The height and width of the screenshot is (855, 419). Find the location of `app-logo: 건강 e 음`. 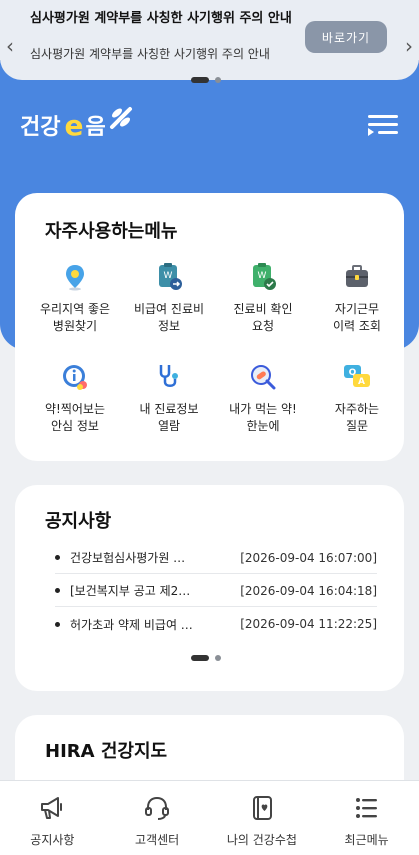

app-logo: 건강 e 음 is located at coordinates (77, 124).